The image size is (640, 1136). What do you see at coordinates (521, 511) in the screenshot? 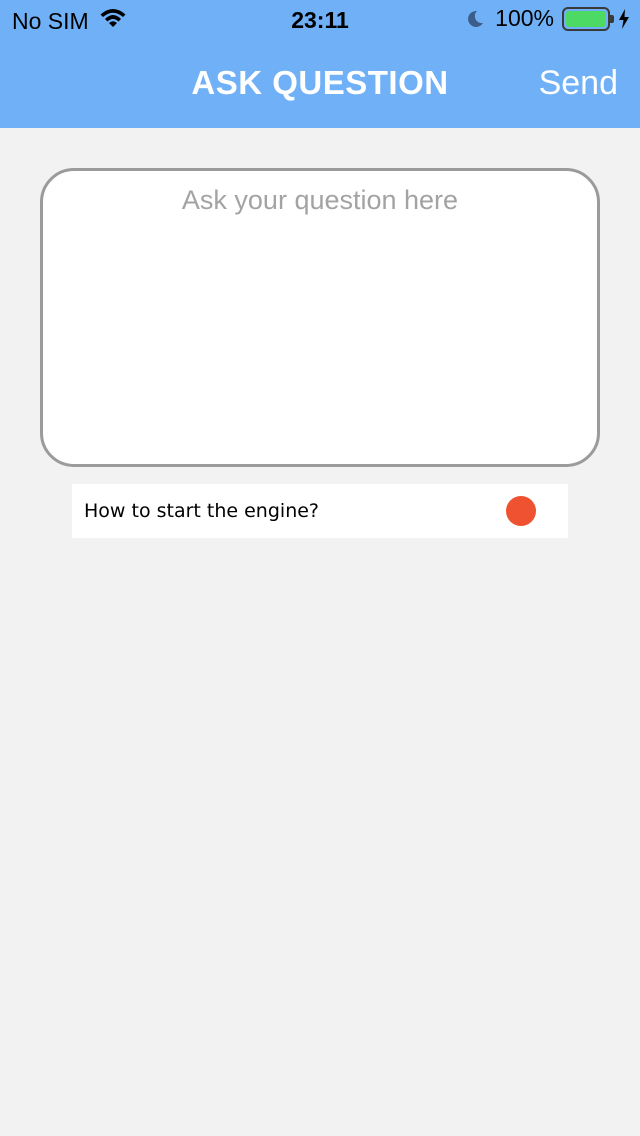
I see `status-dot-icon` at bounding box center [521, 511].